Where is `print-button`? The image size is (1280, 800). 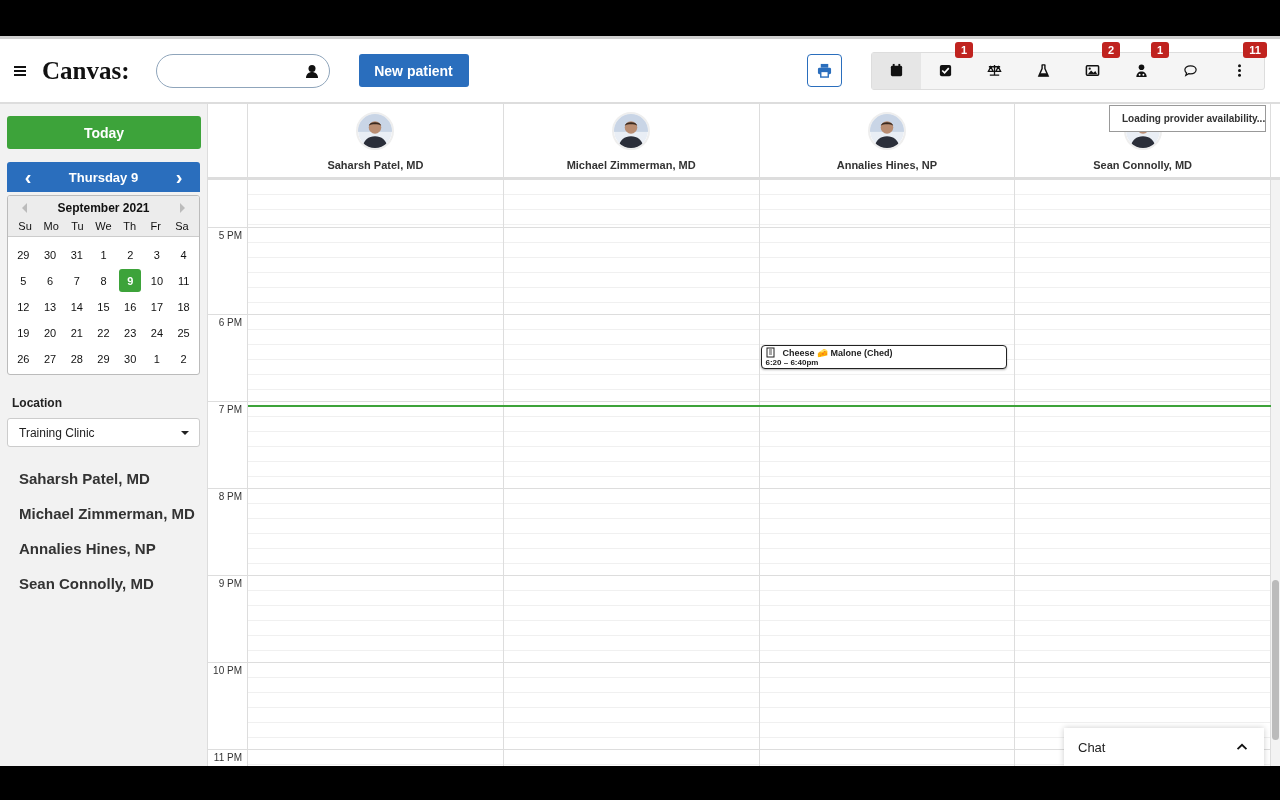 print-button is located at coordinates (824, 70).